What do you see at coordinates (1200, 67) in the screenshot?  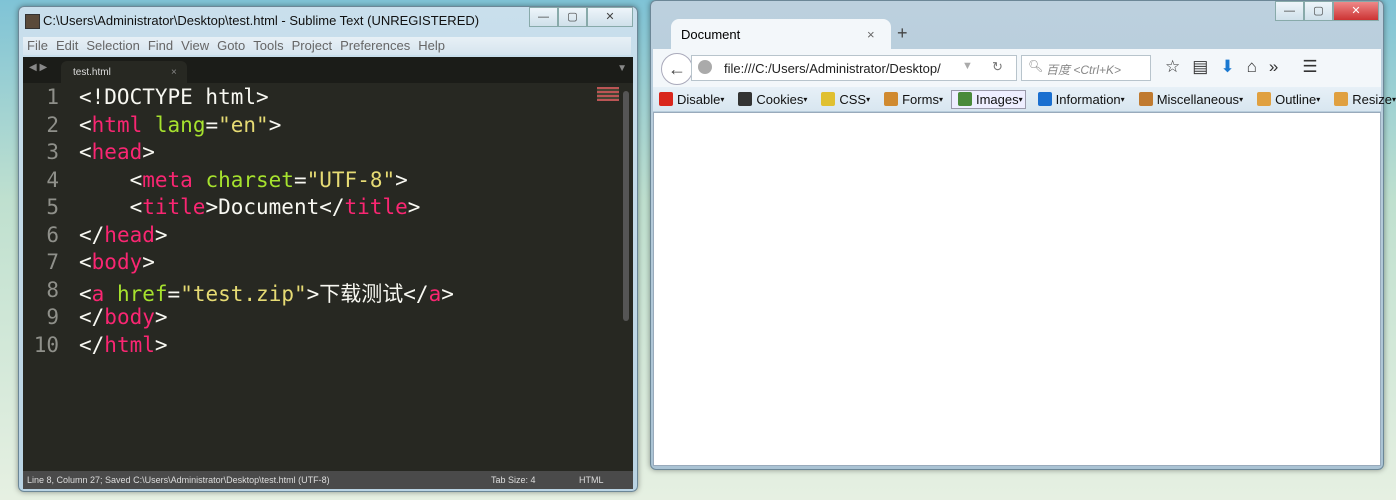 I see `bookmarks-list-icon: ▤` at bounding box center [1200, 67].